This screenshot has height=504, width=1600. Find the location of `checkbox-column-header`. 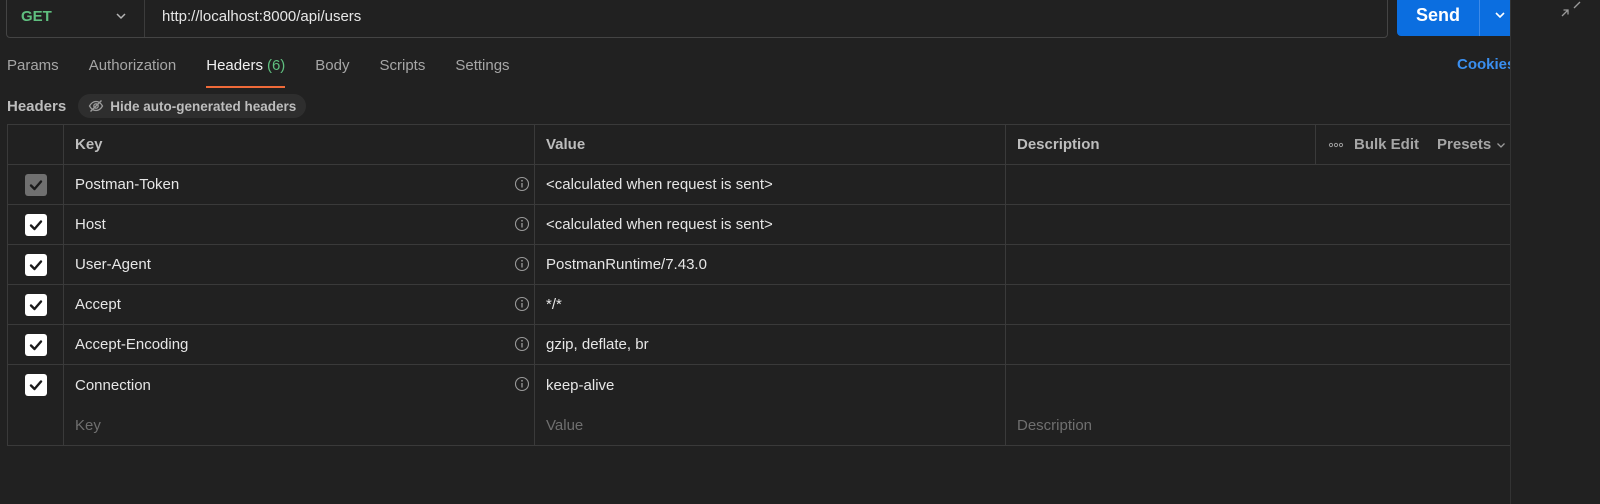

checkbox-column-header is located at coordinates (36, 144).